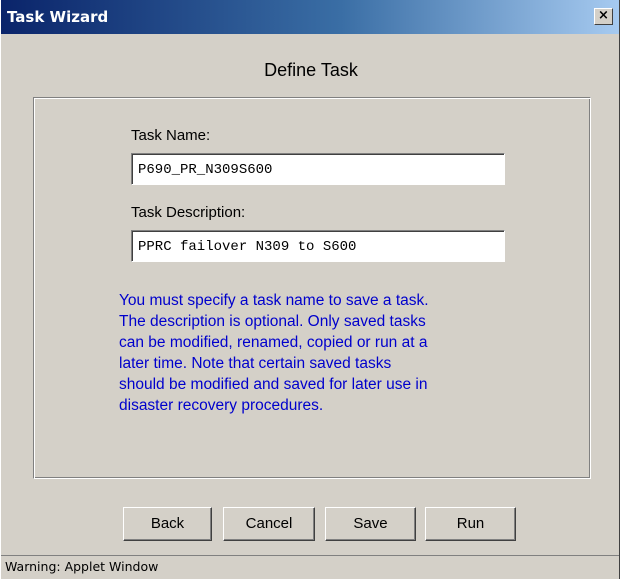  I want to click on status-bar: Warning: Applet Window, so click(310, 567).